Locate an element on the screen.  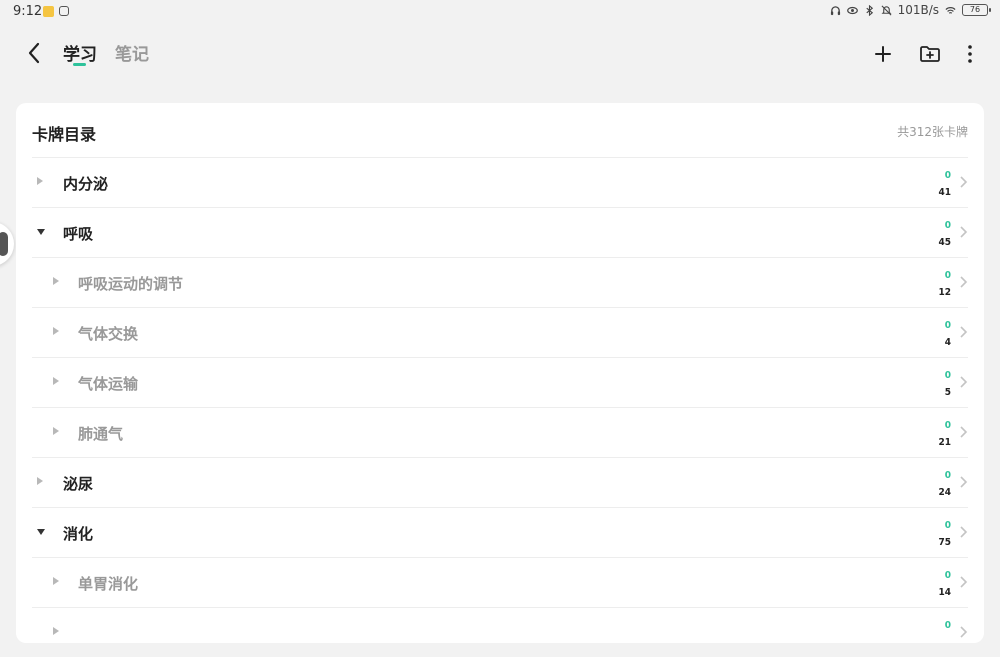
catalog-row-label: 内分泌 is located at coordinates (86, 184).